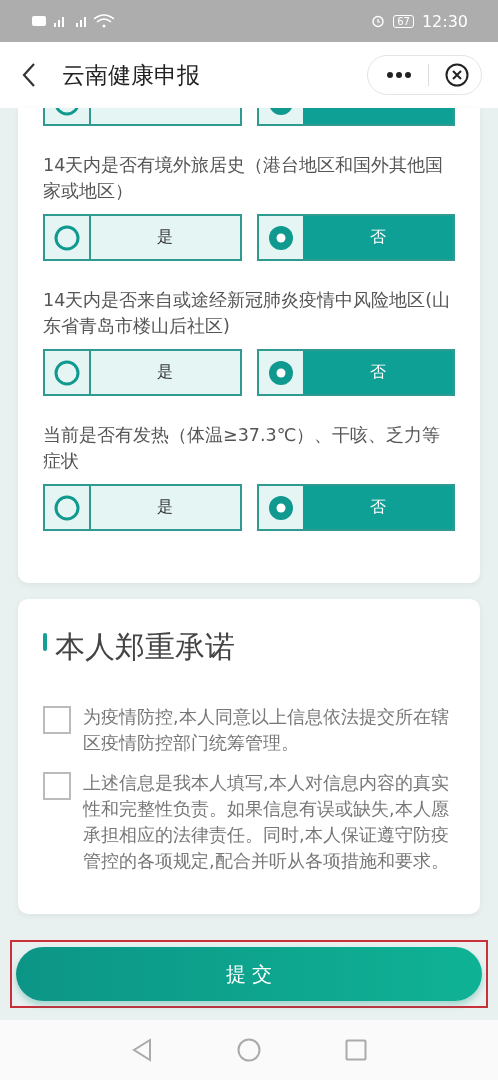 The width and height of the screenshot is (498, 1080). Describe the element at coordinates (378, 21) in the screenshot. I see `alarm-icon` at that location.